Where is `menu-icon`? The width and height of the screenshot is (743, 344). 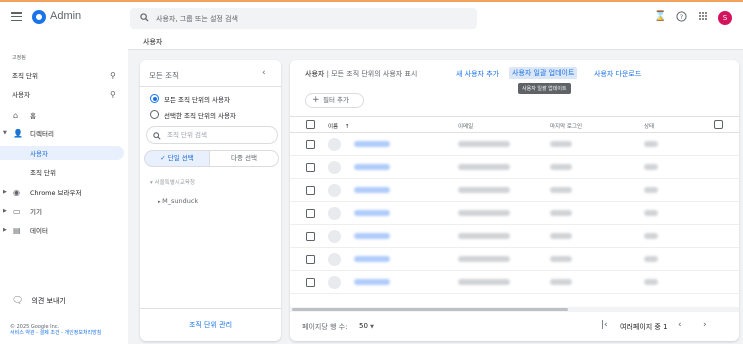
menu-icon is located at coordinates (16, 16).